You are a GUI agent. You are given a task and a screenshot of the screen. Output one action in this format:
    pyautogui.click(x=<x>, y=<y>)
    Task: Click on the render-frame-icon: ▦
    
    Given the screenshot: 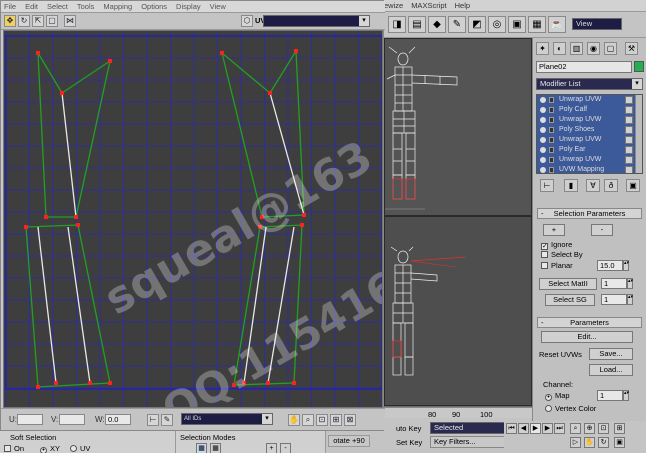 What is the action you would take?
    pyautogui.click(x=537, y=24)
    